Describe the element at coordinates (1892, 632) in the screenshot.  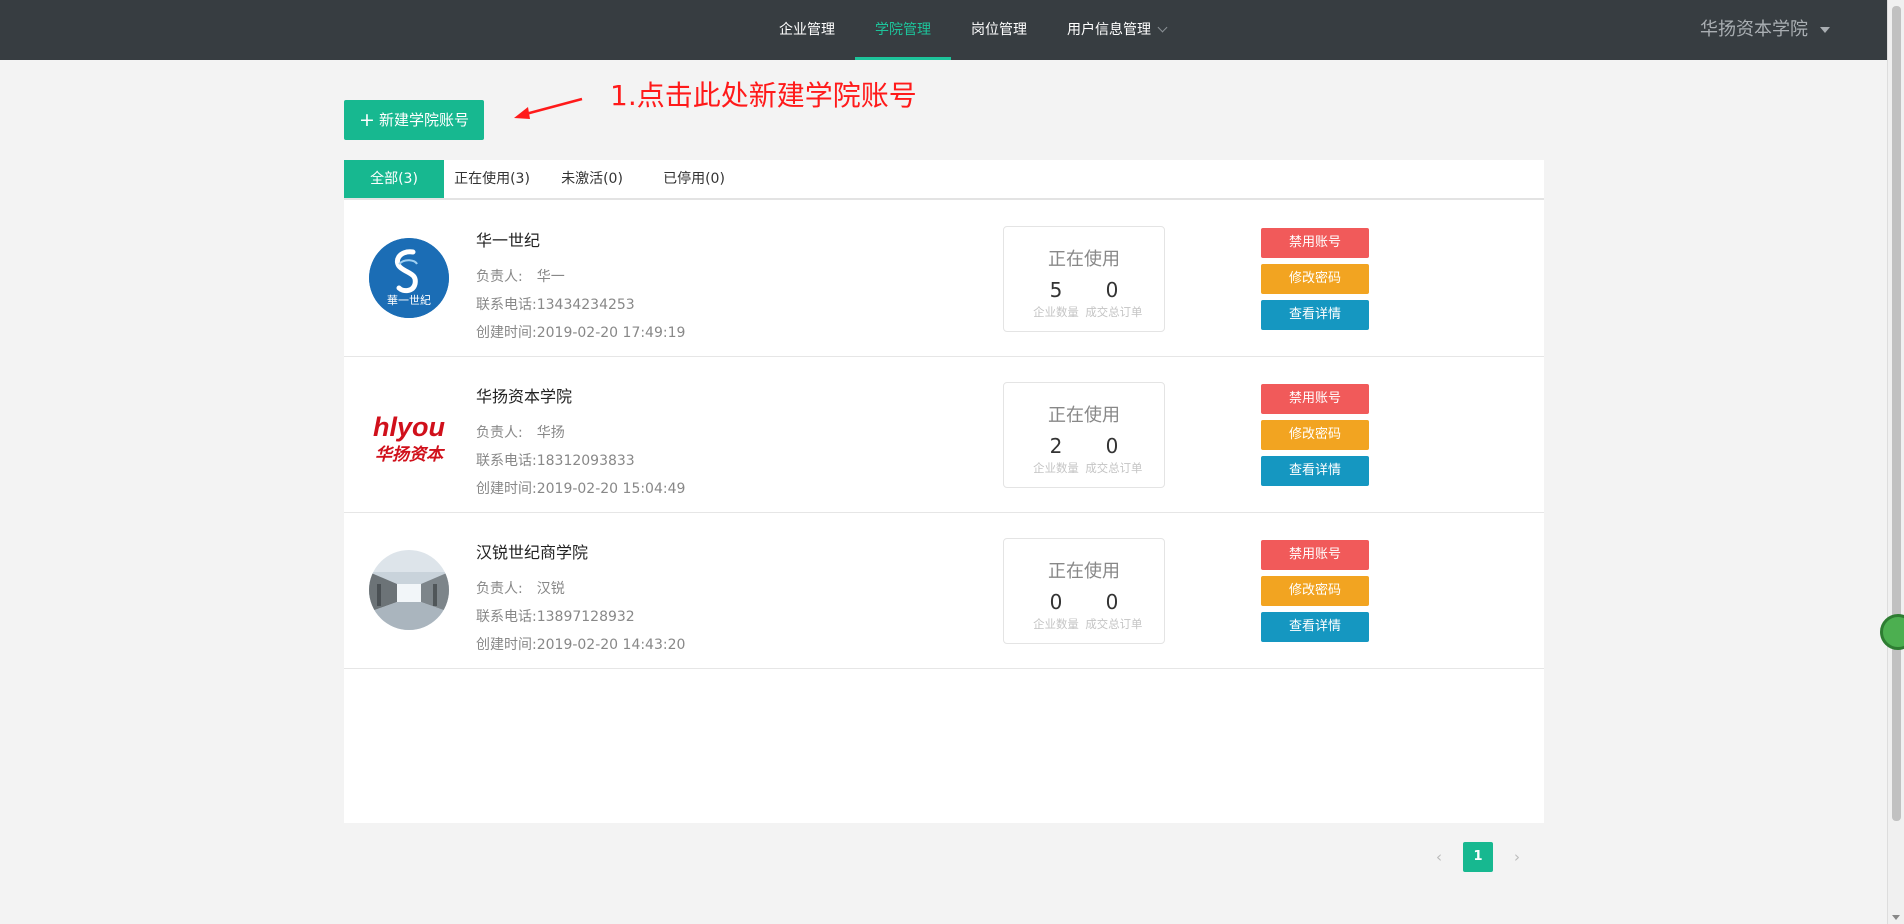
I see `floating-widget-icon` at that location.